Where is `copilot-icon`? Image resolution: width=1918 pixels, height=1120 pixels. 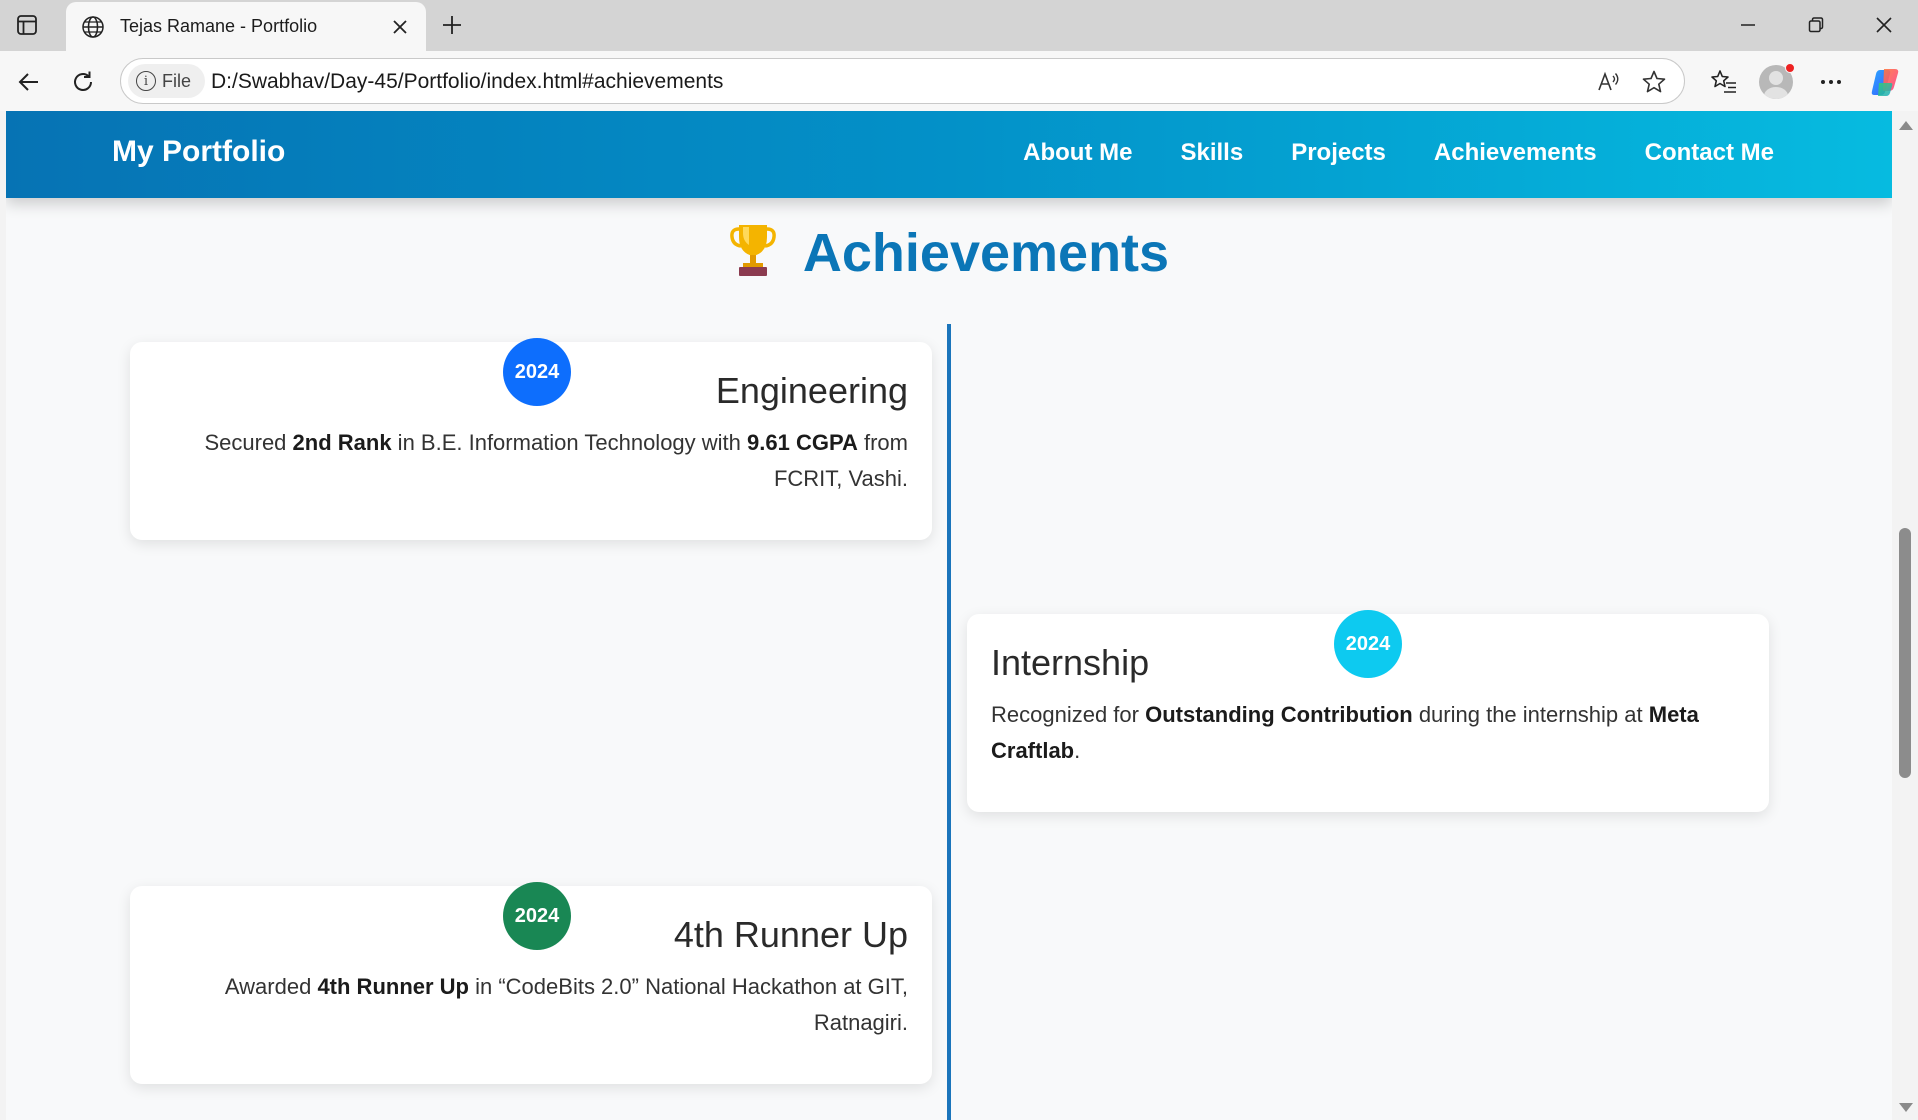
copilot-icon is located at coordinates (1886, 82).